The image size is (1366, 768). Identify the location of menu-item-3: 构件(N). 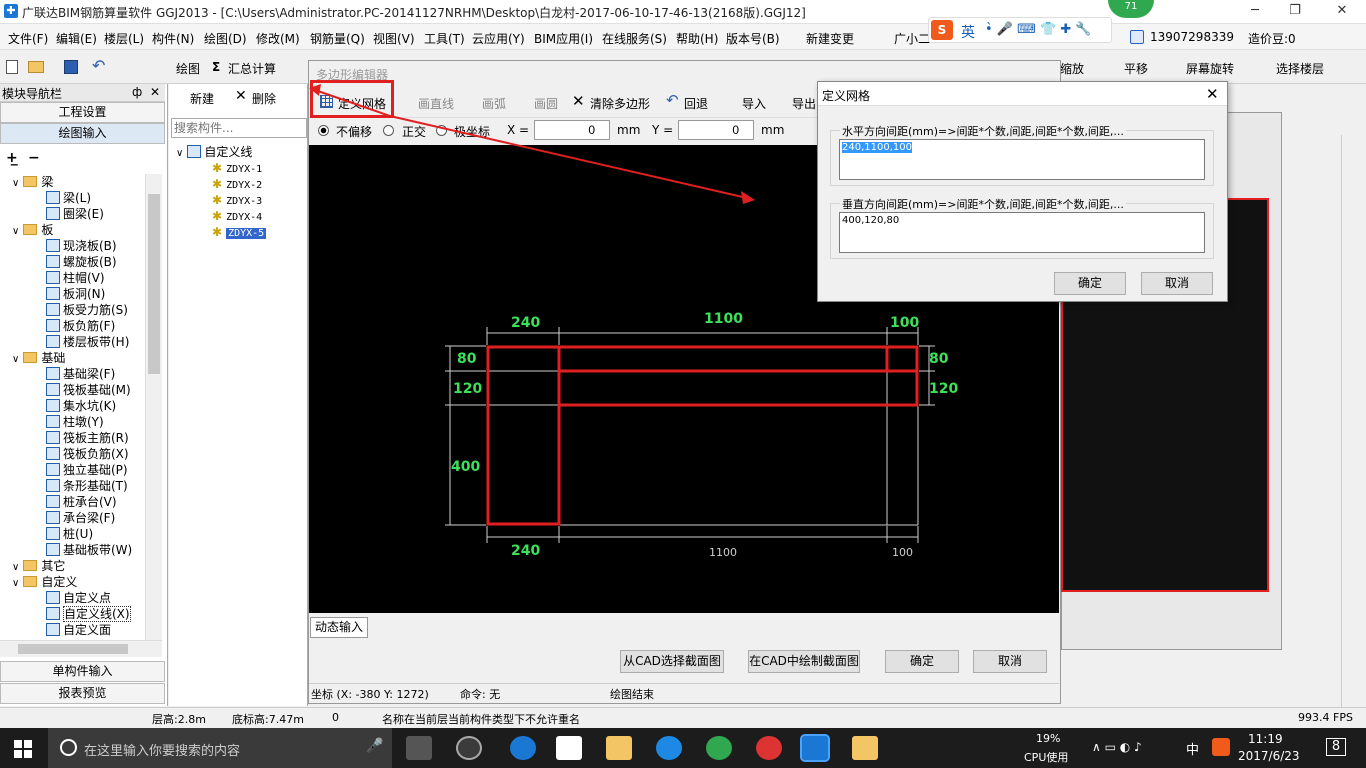
(173, 38).